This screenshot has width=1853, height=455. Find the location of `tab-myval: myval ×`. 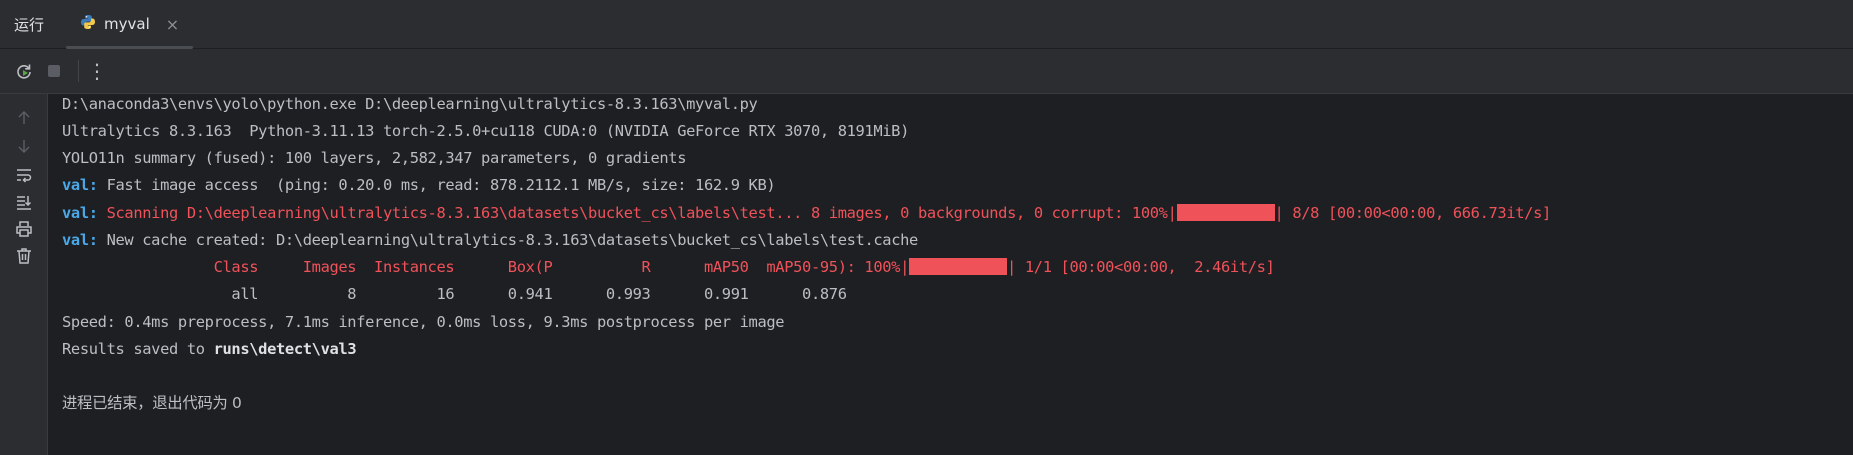

tab-myval: myval × is located at coordinates (130, 24).